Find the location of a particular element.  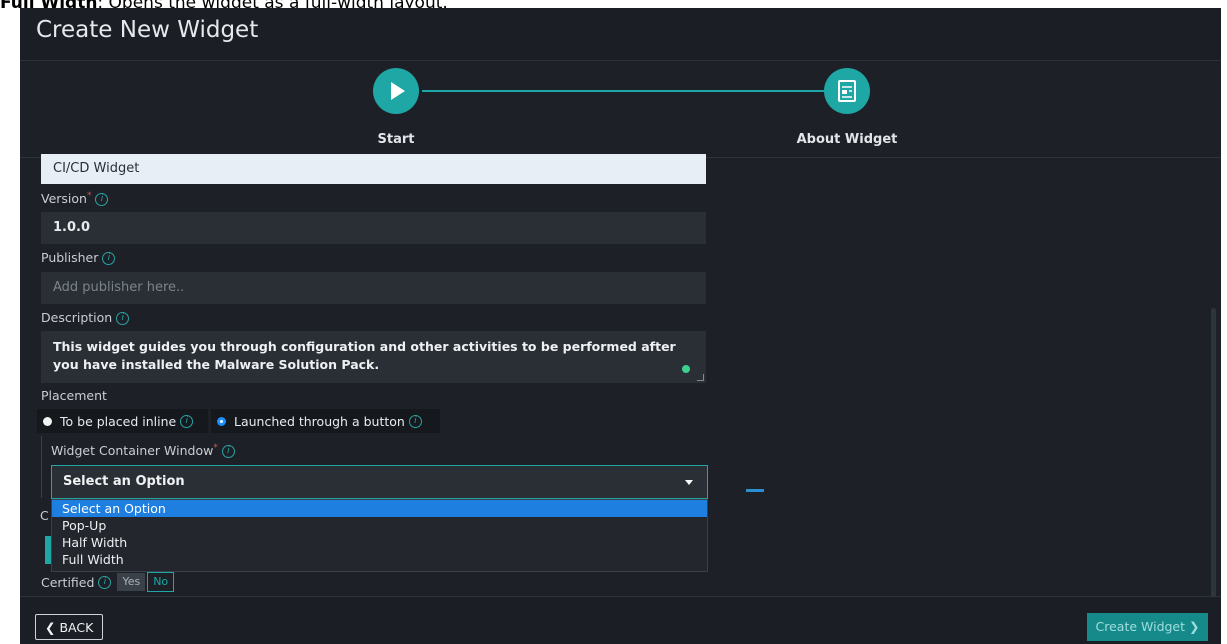

certified-label: Certified is located at coordinates (68, 582).